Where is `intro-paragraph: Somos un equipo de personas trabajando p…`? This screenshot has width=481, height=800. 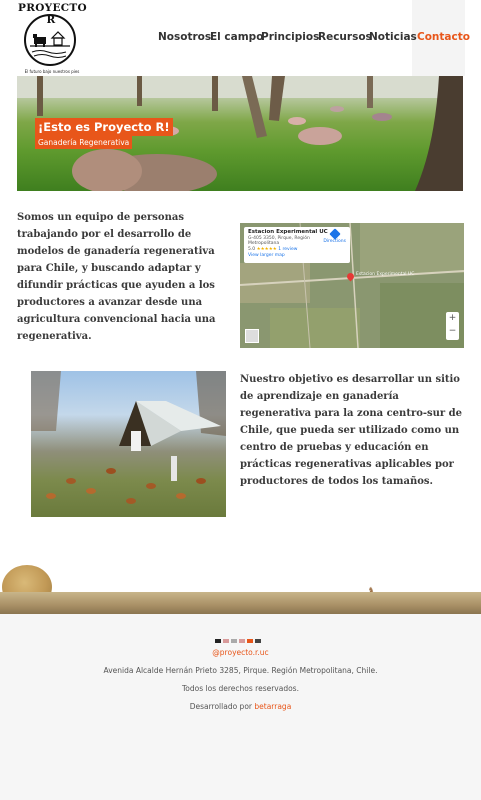
intro-paragraph: Somos un equipo de personas trabajando p… is located at coordinates (116, 277).